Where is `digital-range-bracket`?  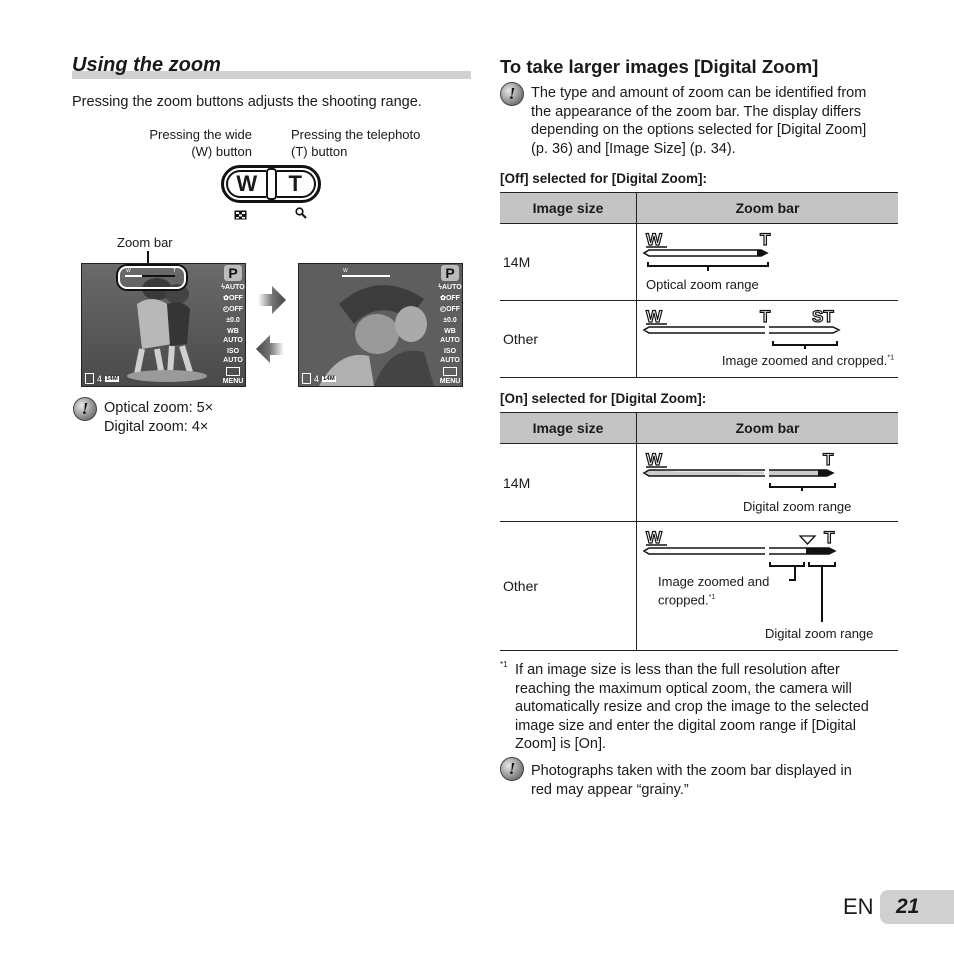
digital-range-bracket is located at coordinates (822, 592).